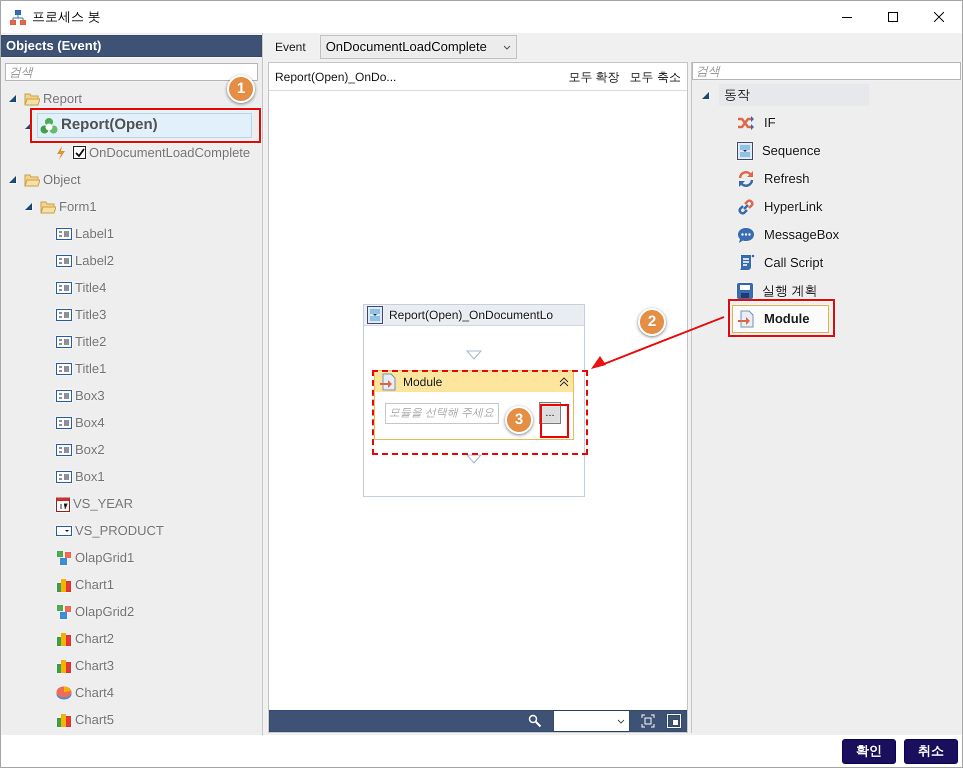  I want to click on module-field: 모듈을 선택해 주세요, so click(442, 413).